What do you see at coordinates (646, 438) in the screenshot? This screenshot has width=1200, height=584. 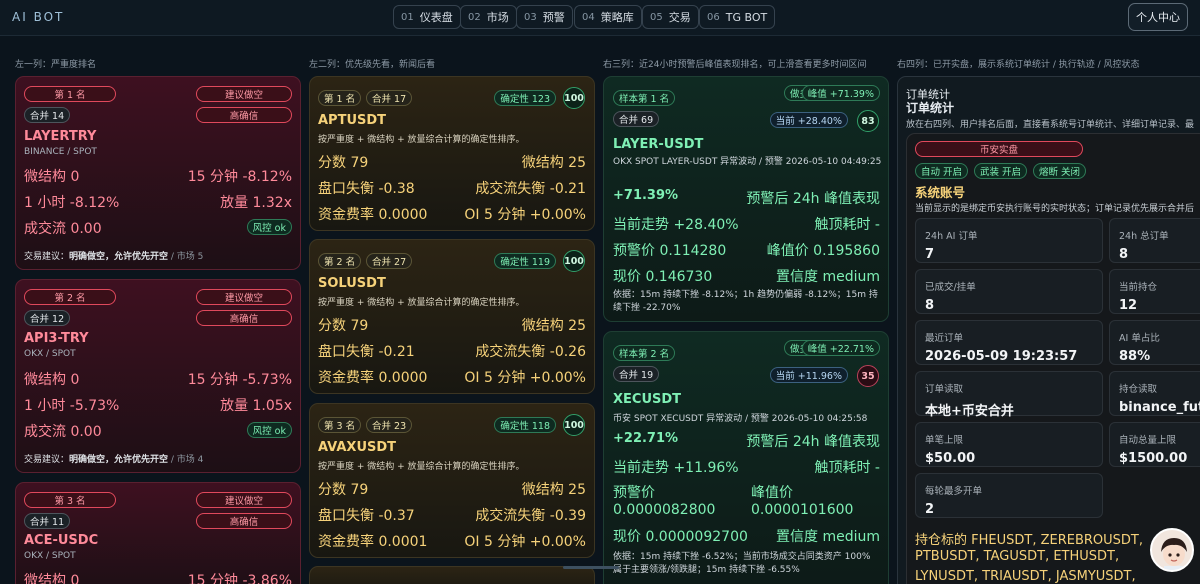 I see `gain-value: +22.71%` at bounding box center [646, 438].